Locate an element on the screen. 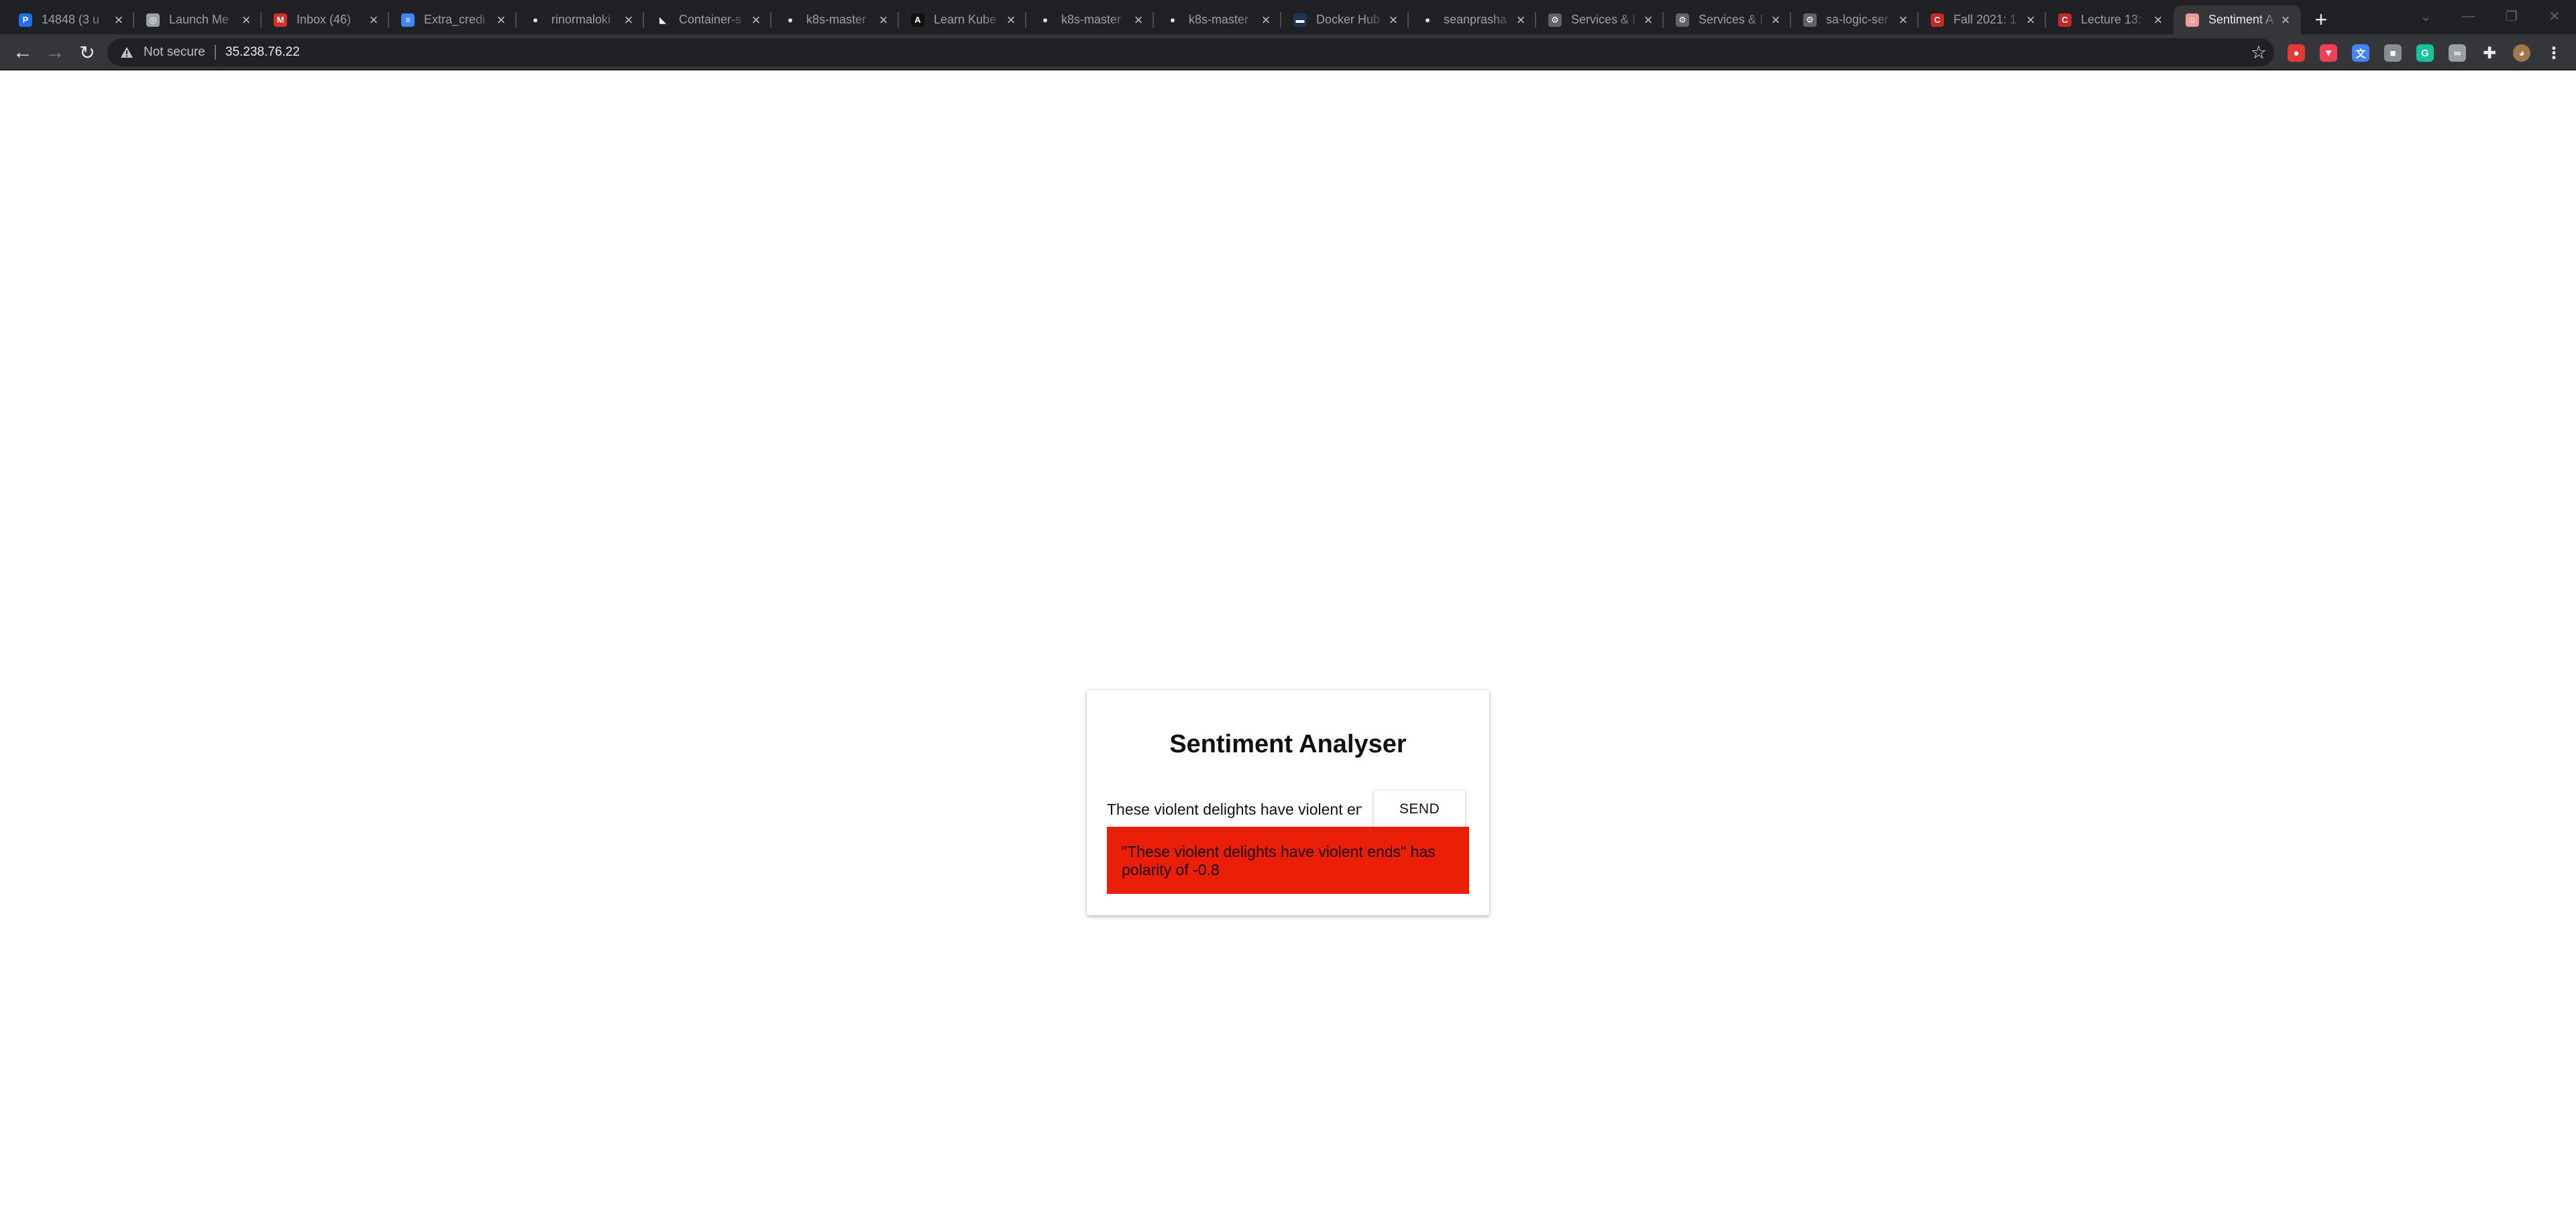  window-controls: ⌄ — ❐ ✕ is located at coordinates (2490, 16).